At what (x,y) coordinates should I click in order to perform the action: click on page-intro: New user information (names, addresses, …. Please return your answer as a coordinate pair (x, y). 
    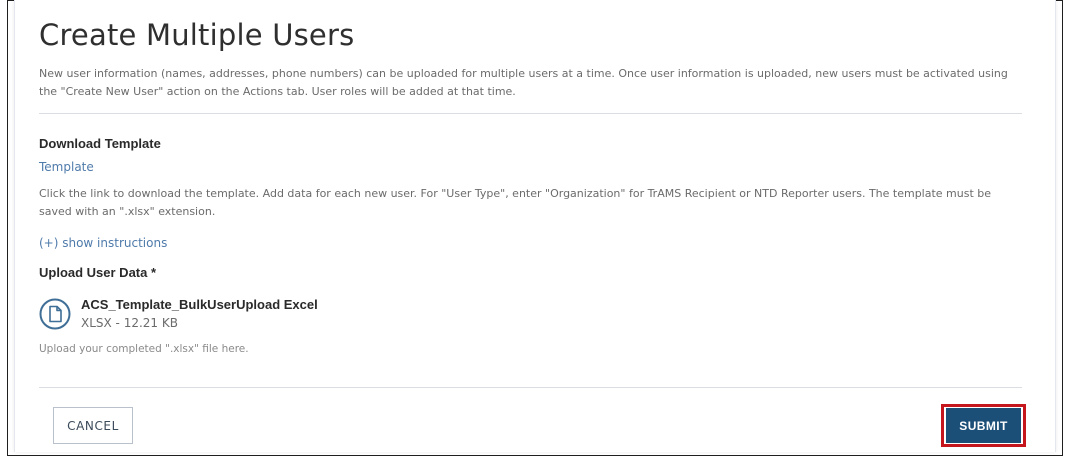
    Looking at the image, I should click on (523, 82).